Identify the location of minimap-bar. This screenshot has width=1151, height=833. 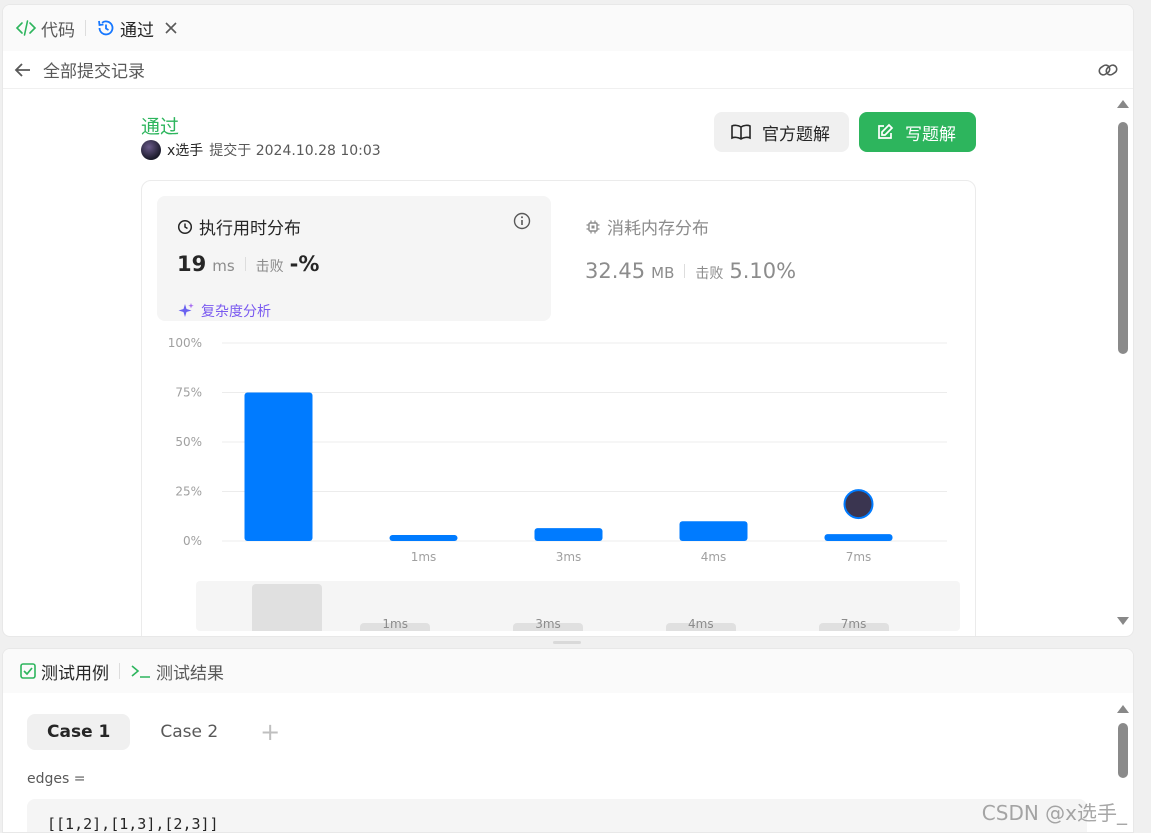
(287, 607).